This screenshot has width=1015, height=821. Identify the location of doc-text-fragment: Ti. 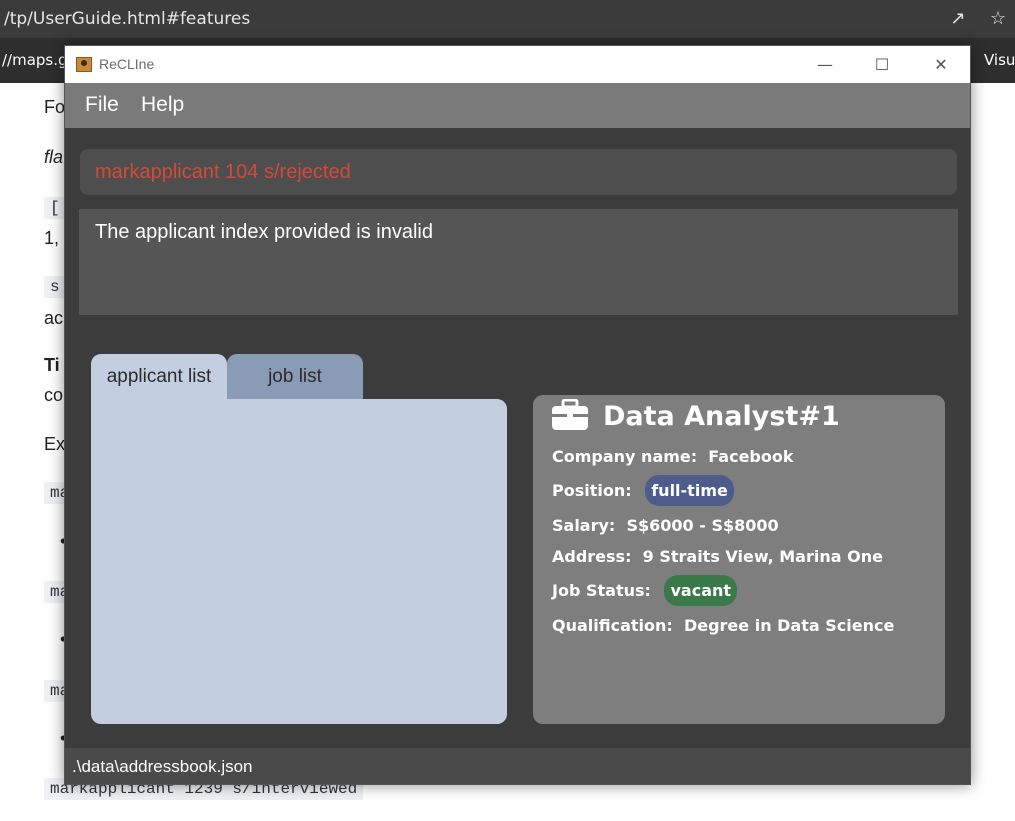
(52, 365).